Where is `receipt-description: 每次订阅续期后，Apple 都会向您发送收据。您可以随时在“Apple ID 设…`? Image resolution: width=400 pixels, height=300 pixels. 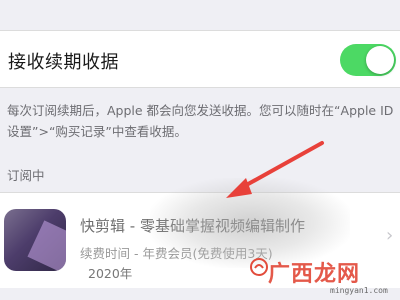
receipt-description: 每次订阅续期后，Apple 都会向您发送收据。您可以随时在“Apple ID 设… is located at coordinates (200, 121).